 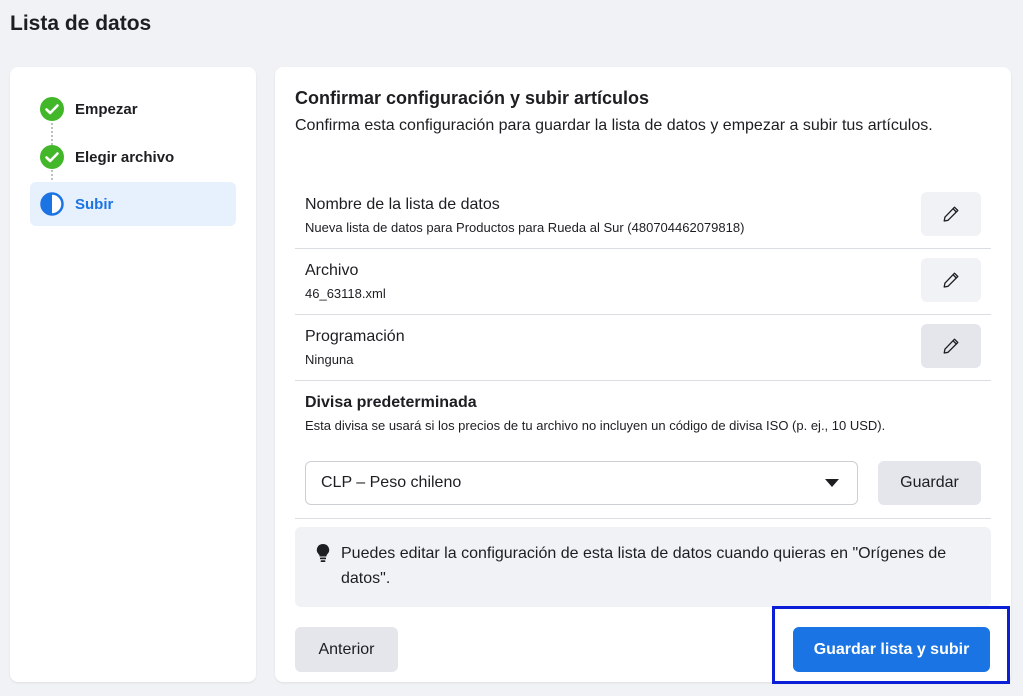 What do you see at coordinates (355, 336) in the screenshot?
I see `row-title: Programación` at bounding box center [355, 336].